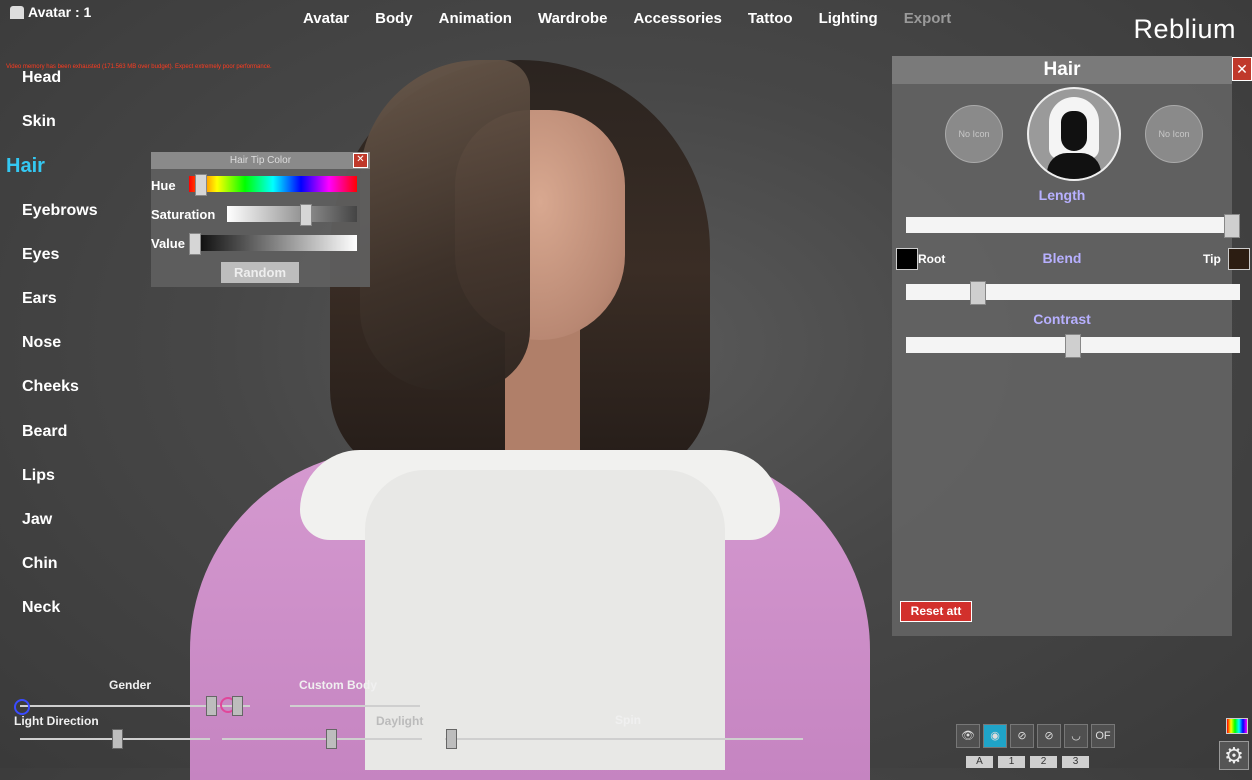 The height and width of the screenshot is (780, 1252). Describe the element at coordinates (1011, 762) in the screenshot. I see `tab-1: 1` at that location.